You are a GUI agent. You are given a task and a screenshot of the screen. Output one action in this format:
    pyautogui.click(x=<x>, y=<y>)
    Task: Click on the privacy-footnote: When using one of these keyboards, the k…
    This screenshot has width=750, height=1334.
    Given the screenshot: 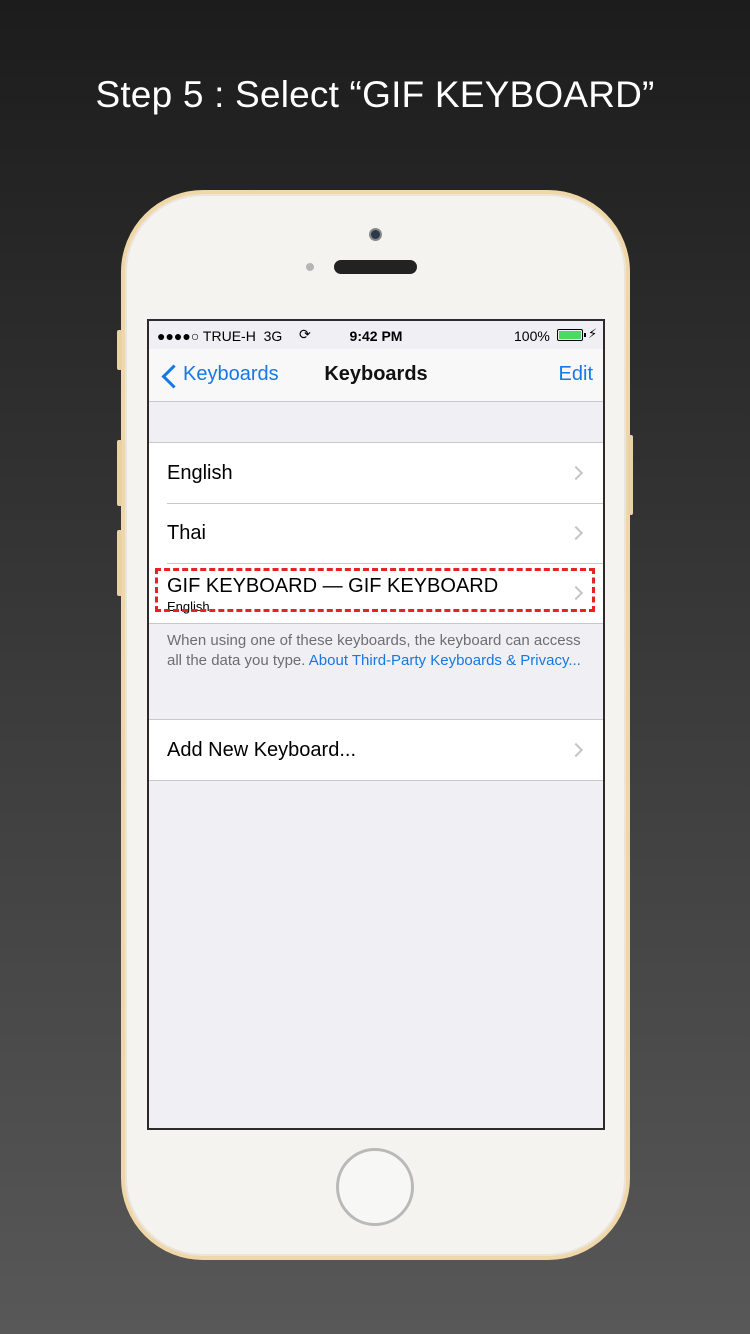 What is the action you would take?
    pyautogui.click(x=377, y=650)
    